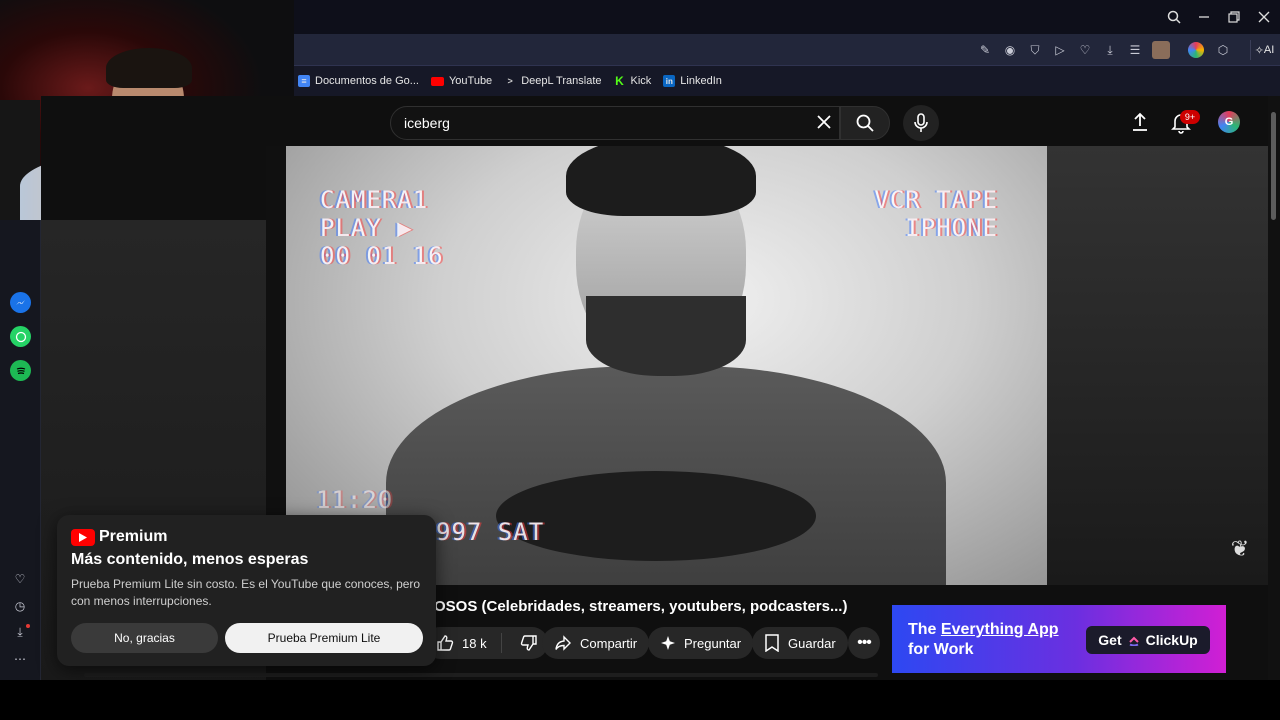 The height and width of the screenshot is (720, 1280). I want to click on linkedin-icon: in, so click(669, 81).